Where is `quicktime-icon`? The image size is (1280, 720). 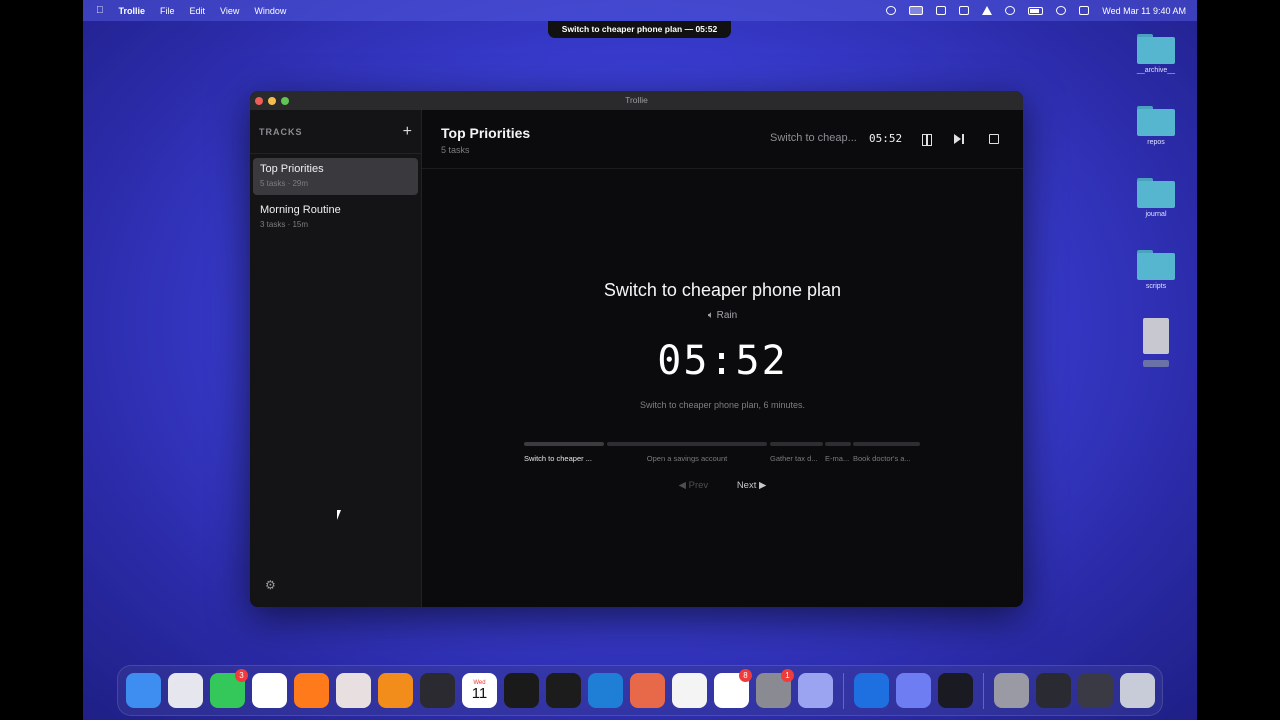
quicktime-icon is located at coordinates (871, 690).